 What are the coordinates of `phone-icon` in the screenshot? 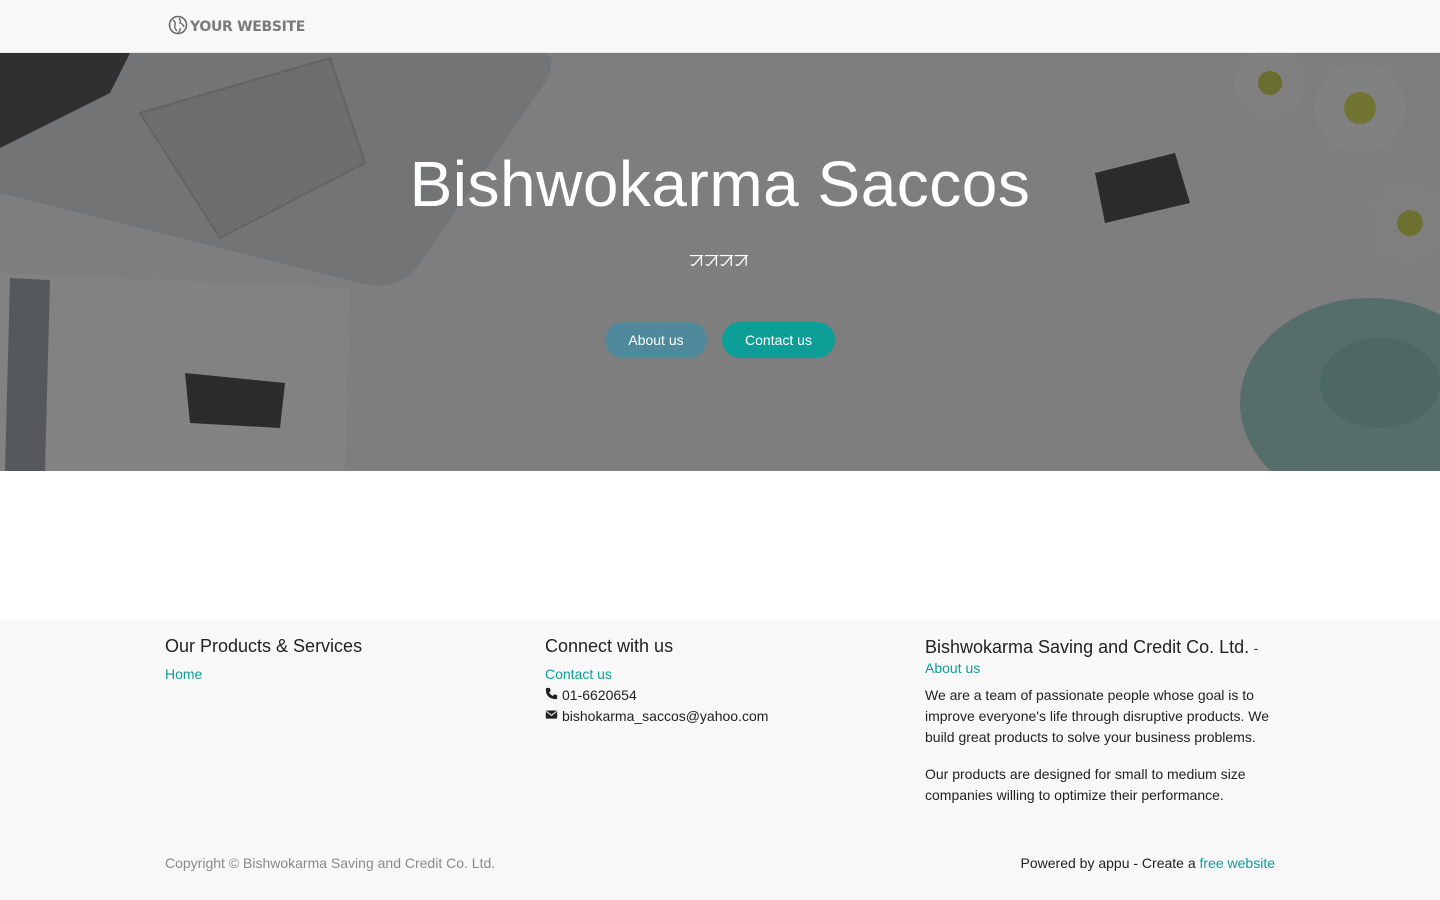 It's located at (551, 695).